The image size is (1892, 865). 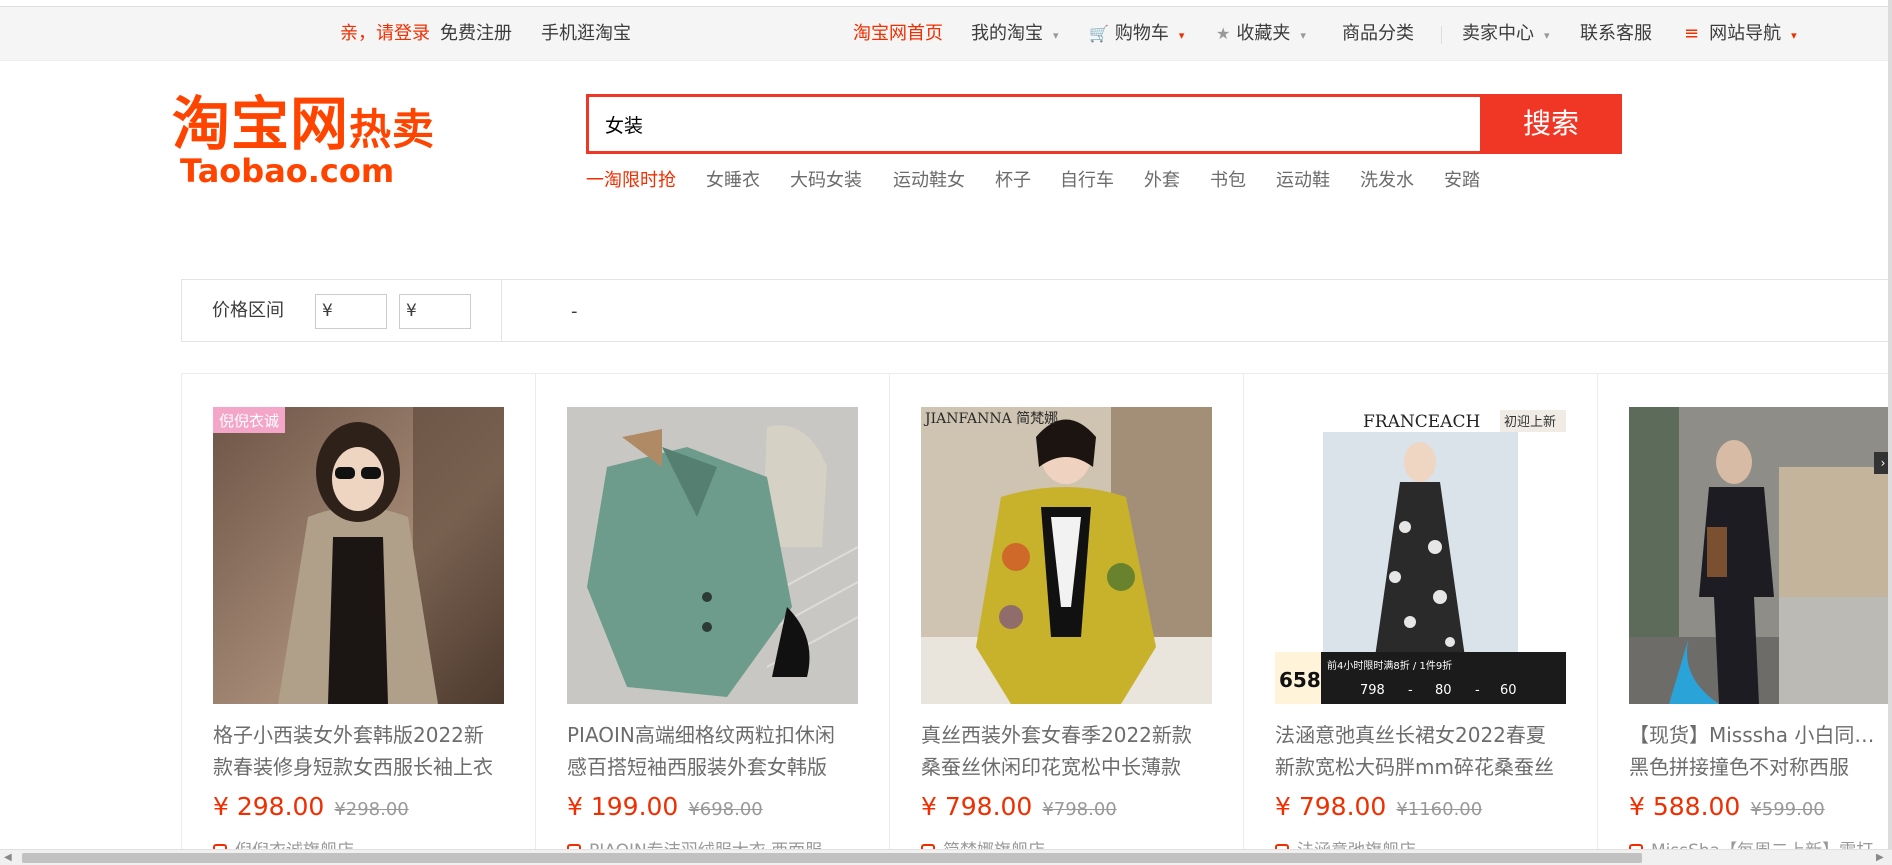 I want to click on product-image: 倪倪衣诚, so click(x=358, y=555).